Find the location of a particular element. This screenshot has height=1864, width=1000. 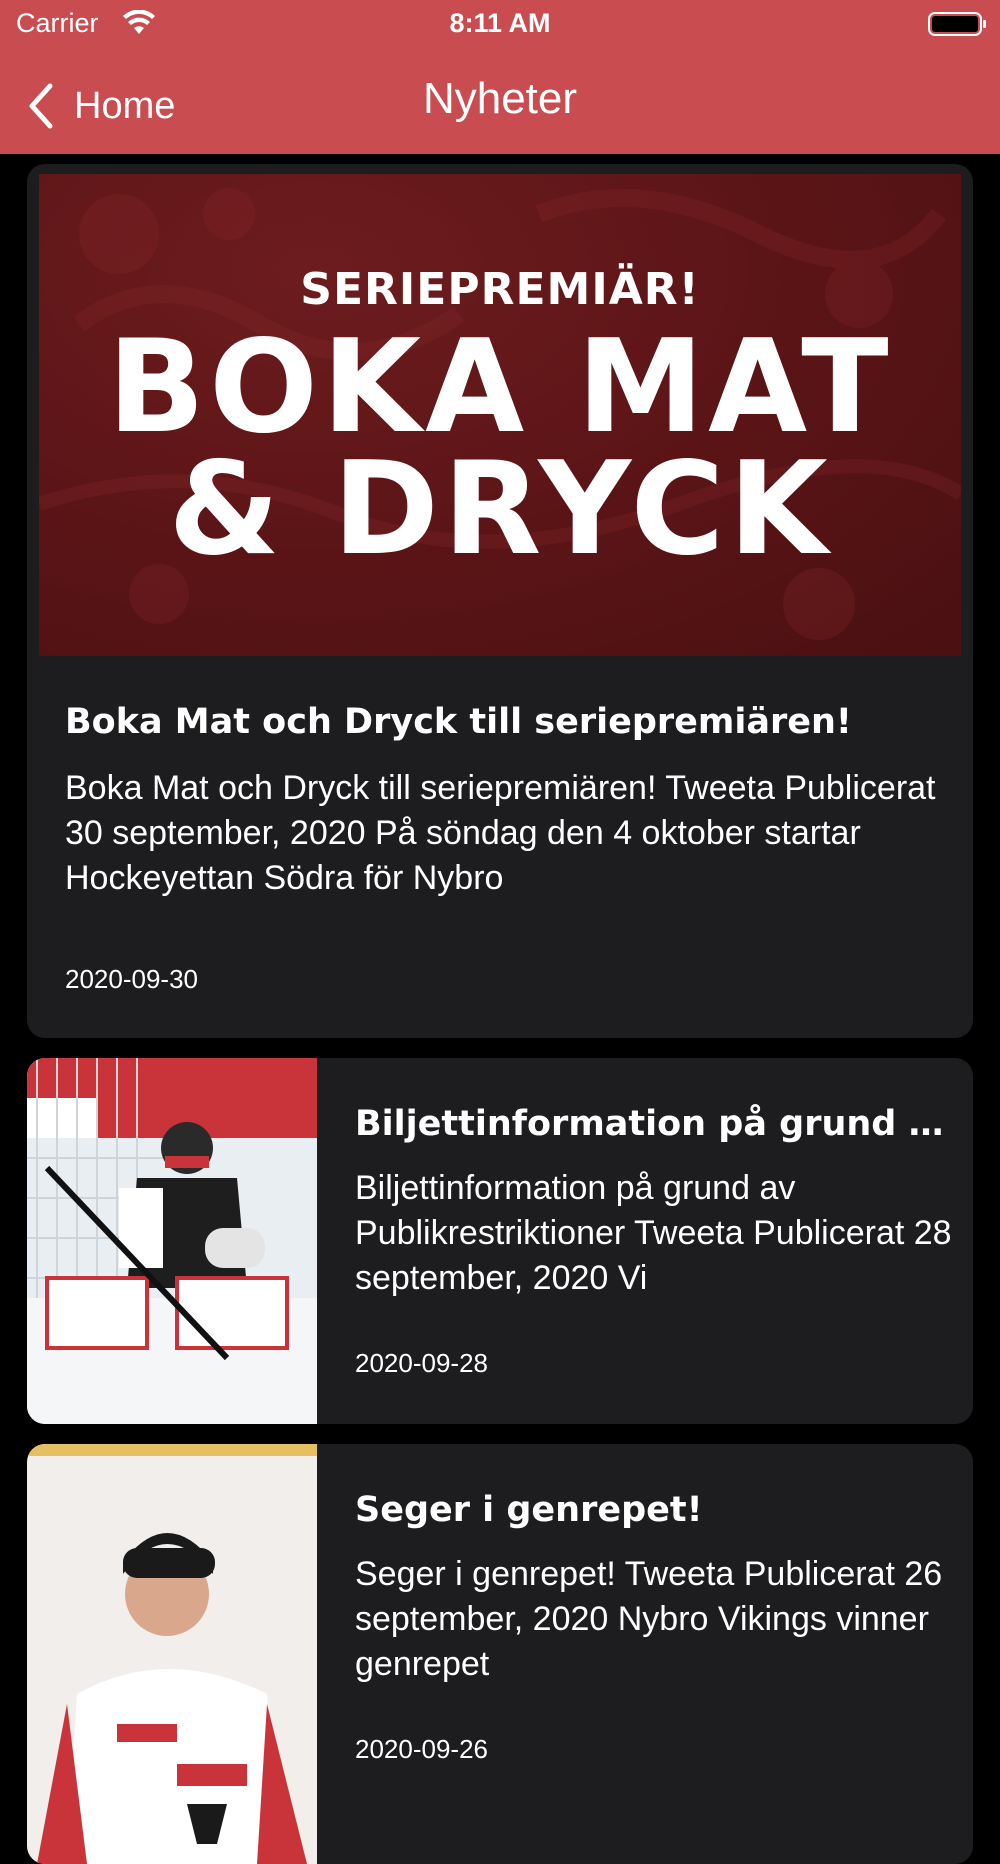

banner-headline-line2: & DRYCK is located at coordinates (500, 509).